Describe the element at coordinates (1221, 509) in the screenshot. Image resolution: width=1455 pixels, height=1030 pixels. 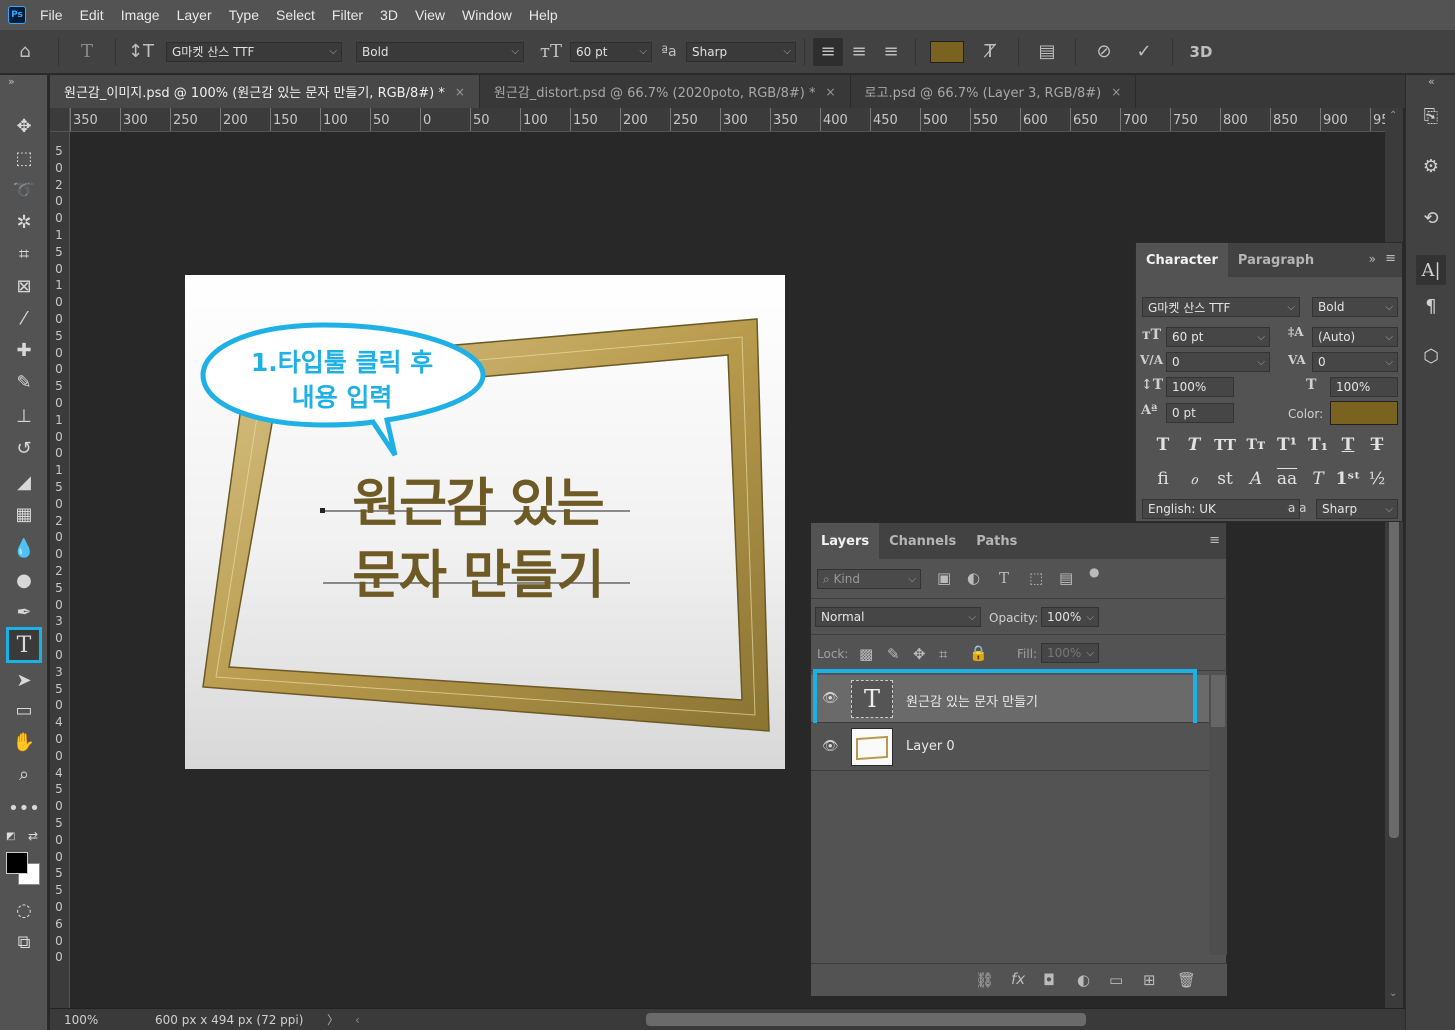
I see `language-select: English: UK ⌵` at that location.